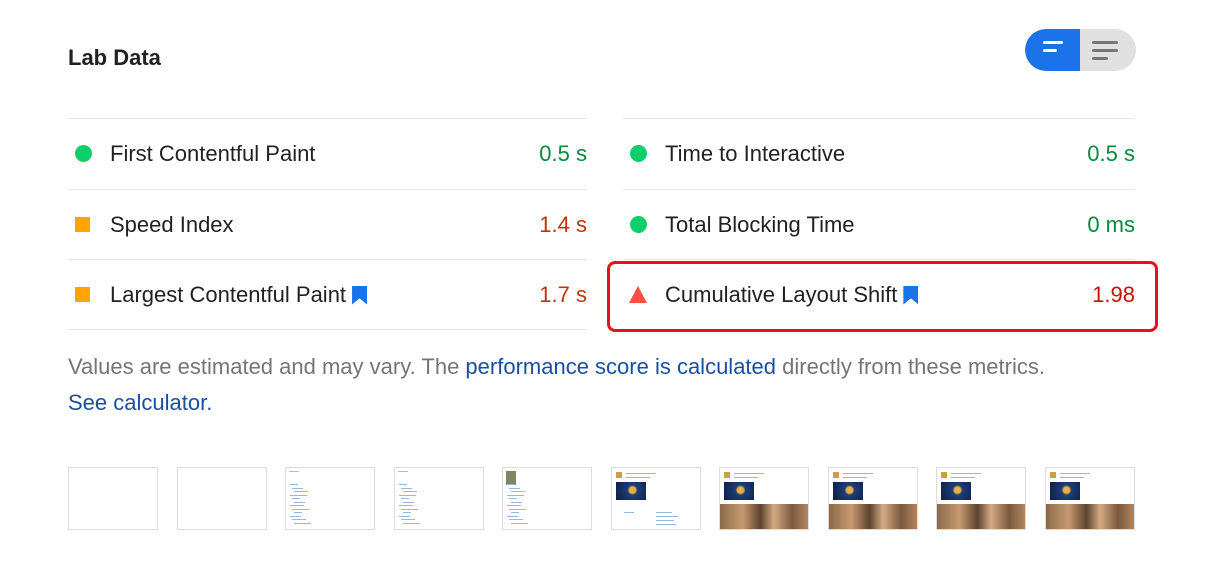 The image size is (1225, 562). What do you see at coordinates (638, 294) in the screenshot?
I see `fail-triangle-icon` at bounding box center [638, 294].